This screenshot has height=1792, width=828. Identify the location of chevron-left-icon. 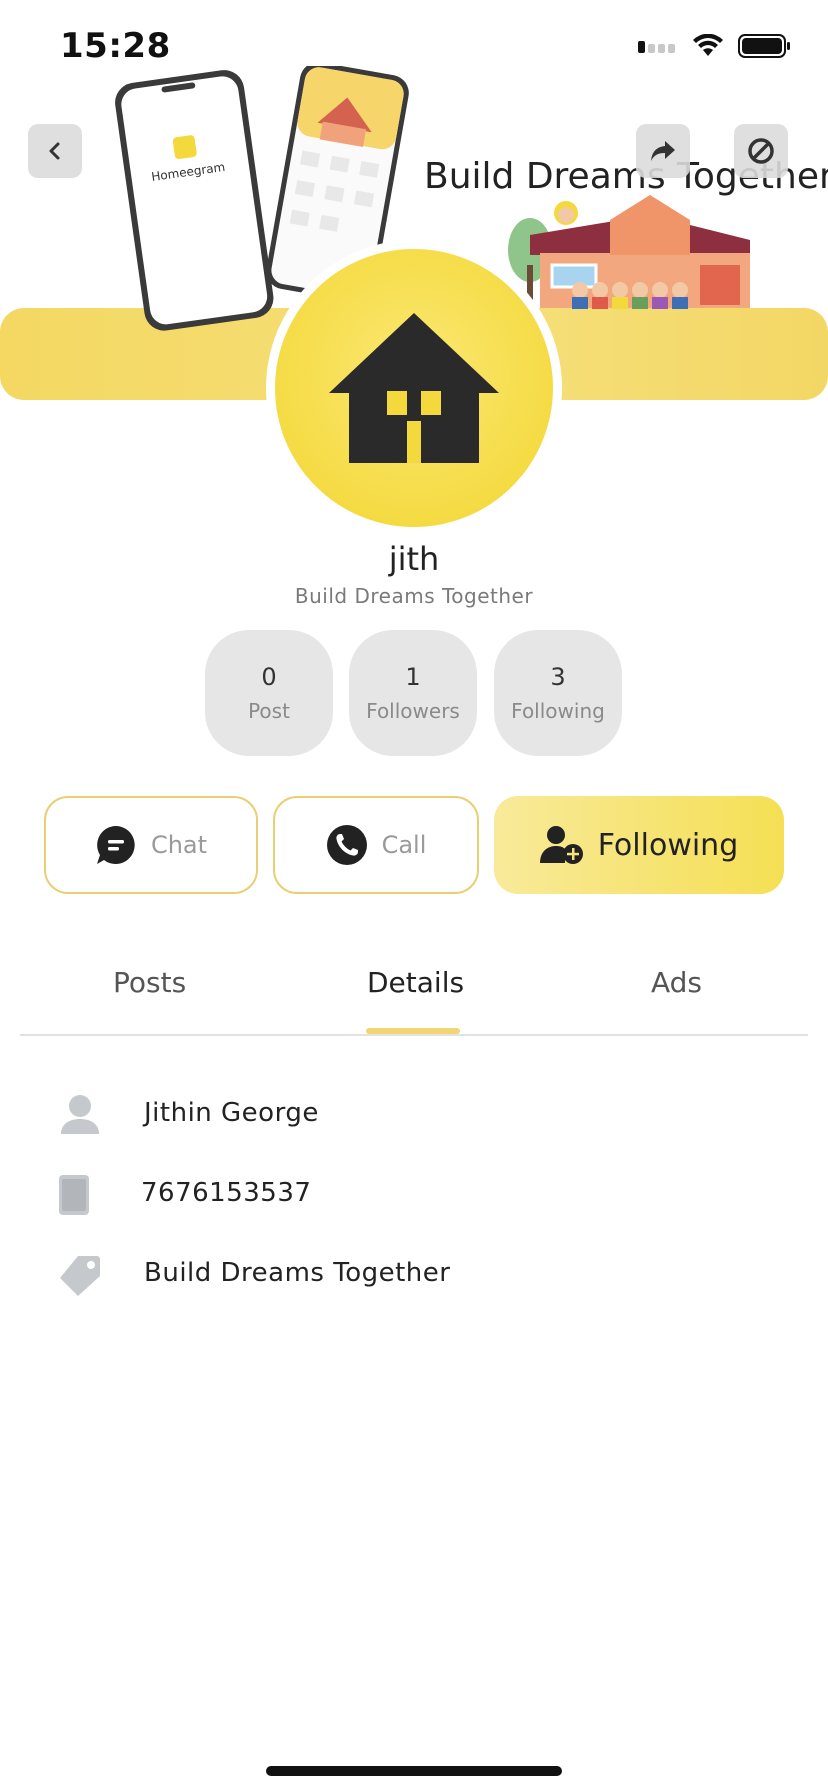
(54, 151).